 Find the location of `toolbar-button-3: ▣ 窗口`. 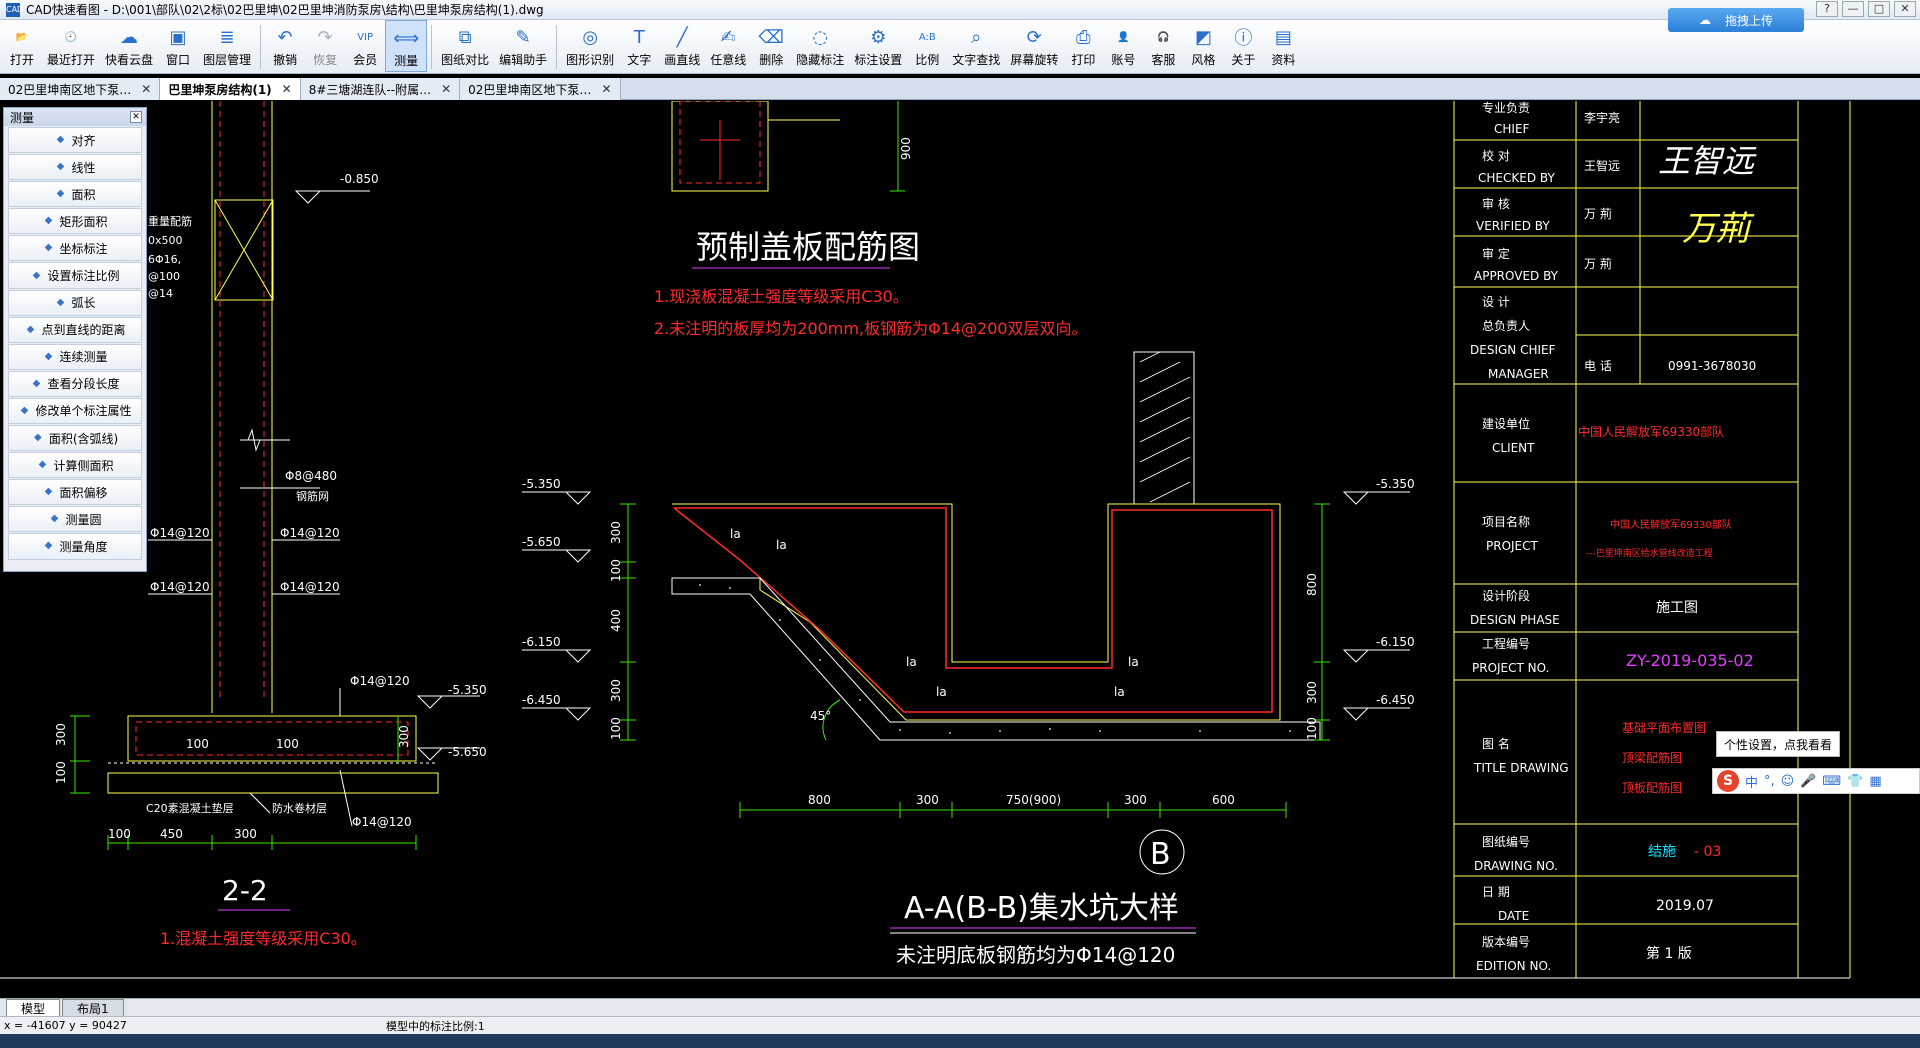

toolbar-button-3: ▣ 窗口 is located at coordinates (178, 46).